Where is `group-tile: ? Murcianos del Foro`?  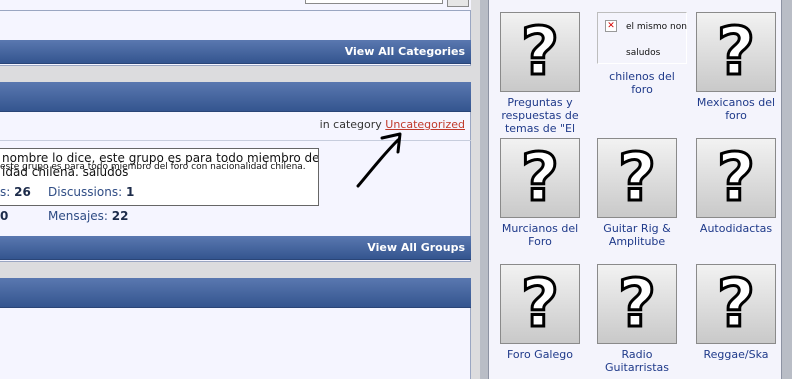
group-tile: ? Murcianos del Foro is located at coordinates (540, 193).